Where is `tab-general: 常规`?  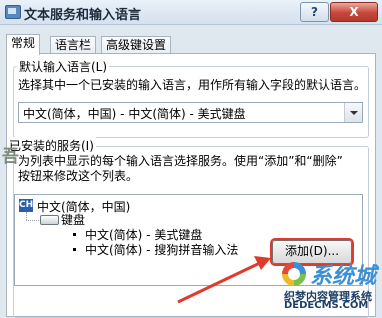
tab-general: 常规 is located at coordinates (23, 44).